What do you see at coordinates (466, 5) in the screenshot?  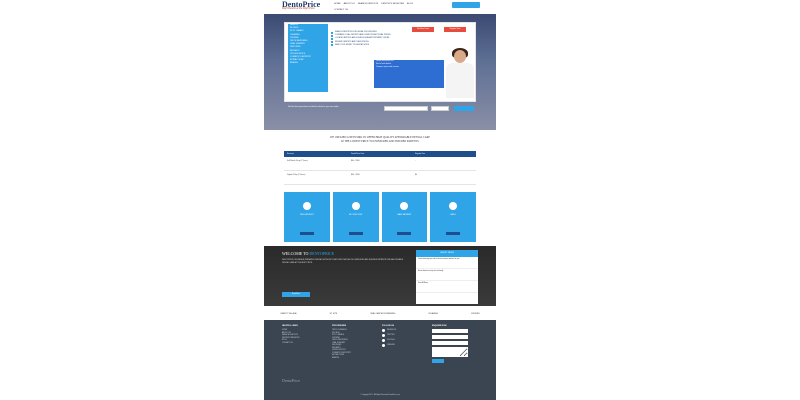 I see `header-cta-button` at bounding box center [466, 5].